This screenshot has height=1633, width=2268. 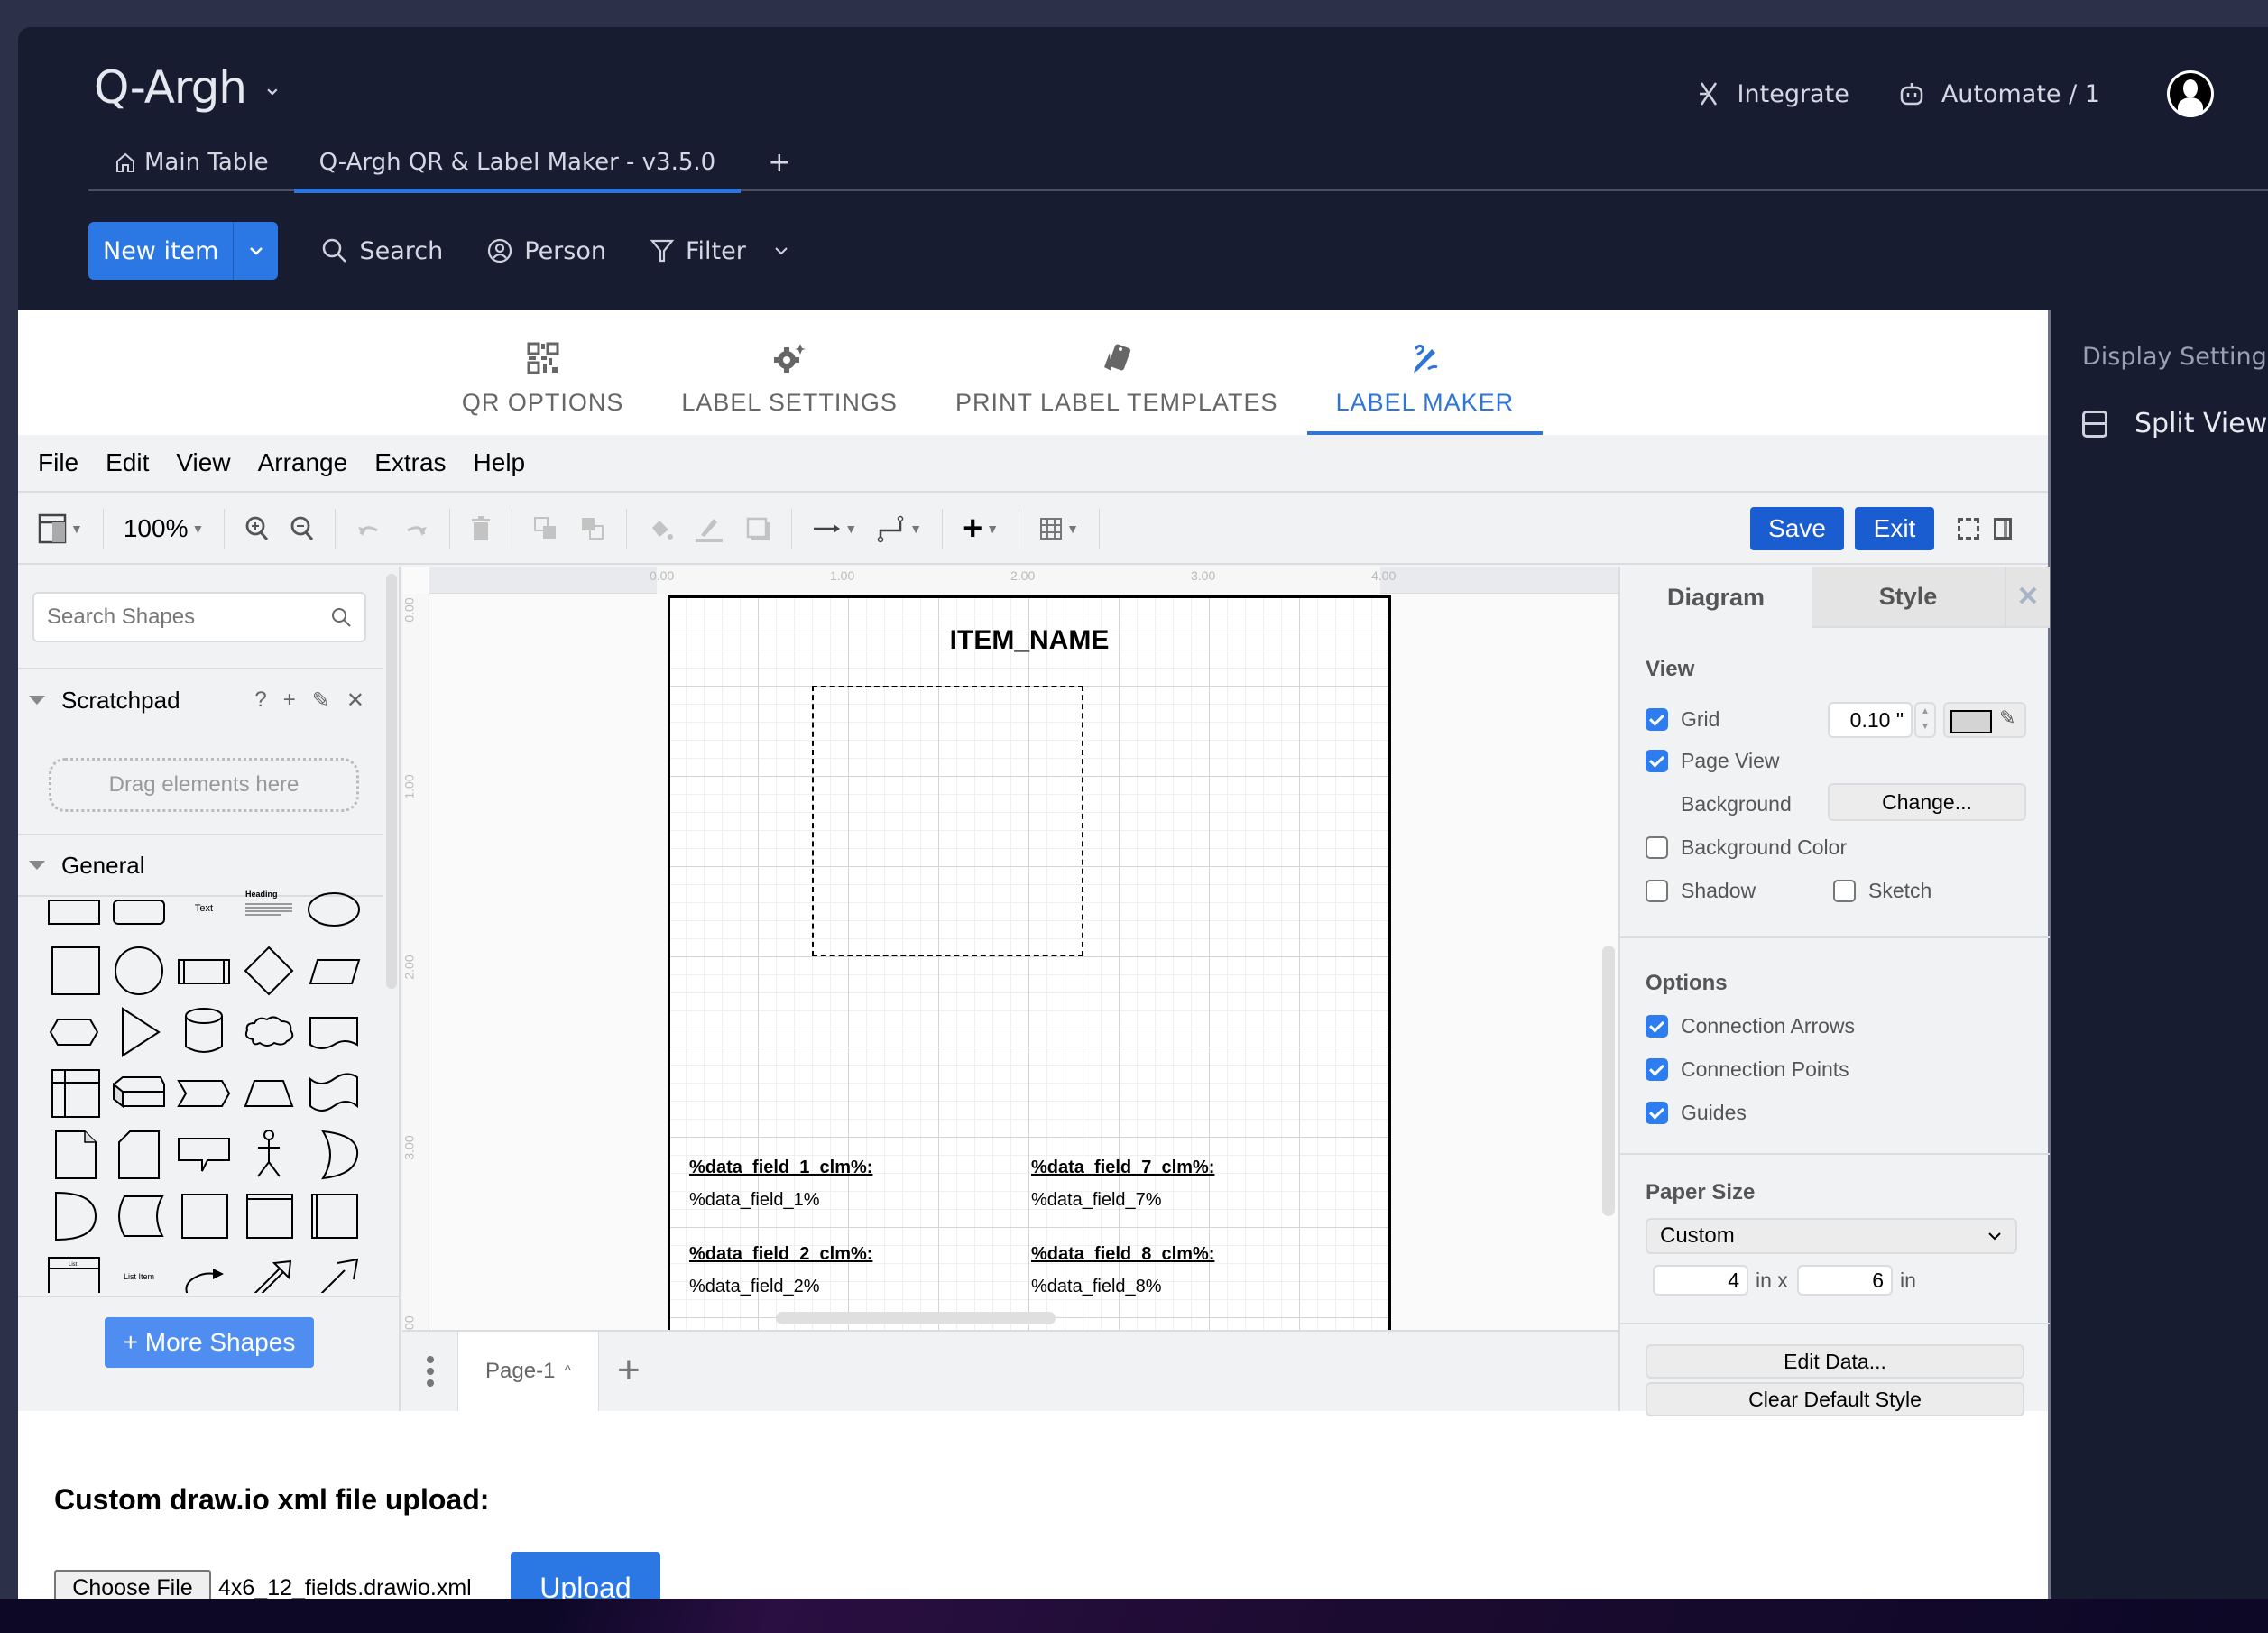 What do you see at coordinates (73, 1031) in the screenshot?
I see `shape-hexagon` at bounding box center [73, 1031].